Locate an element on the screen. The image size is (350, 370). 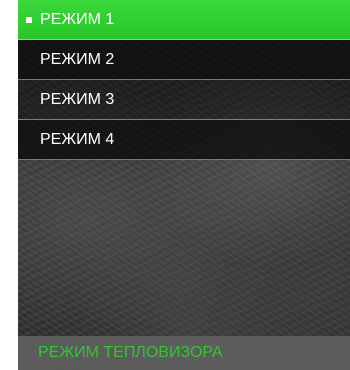
menu-item-label: РЕЖИМ 2 is located at coordinates (77, 59).